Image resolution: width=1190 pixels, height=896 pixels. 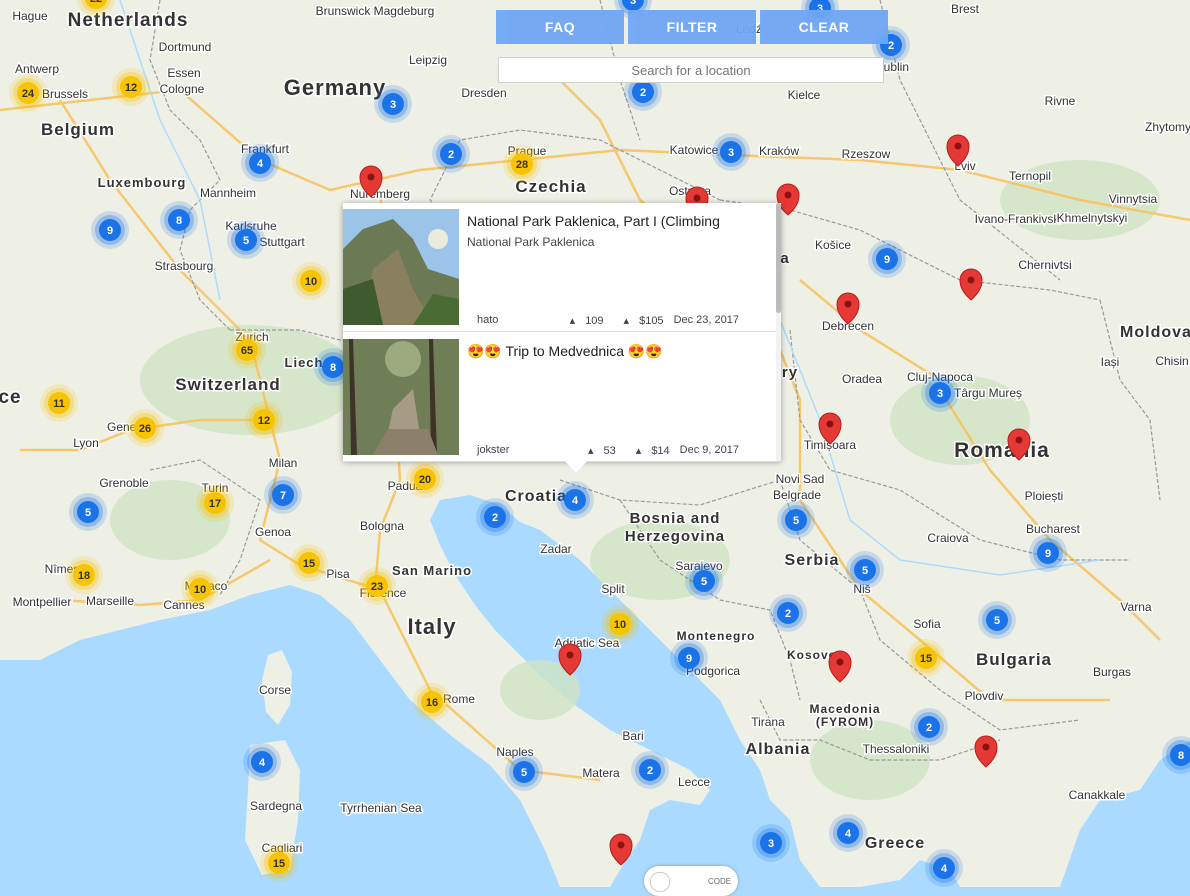 I want to click on city-label: Lyon, so click(x=86, y=443).